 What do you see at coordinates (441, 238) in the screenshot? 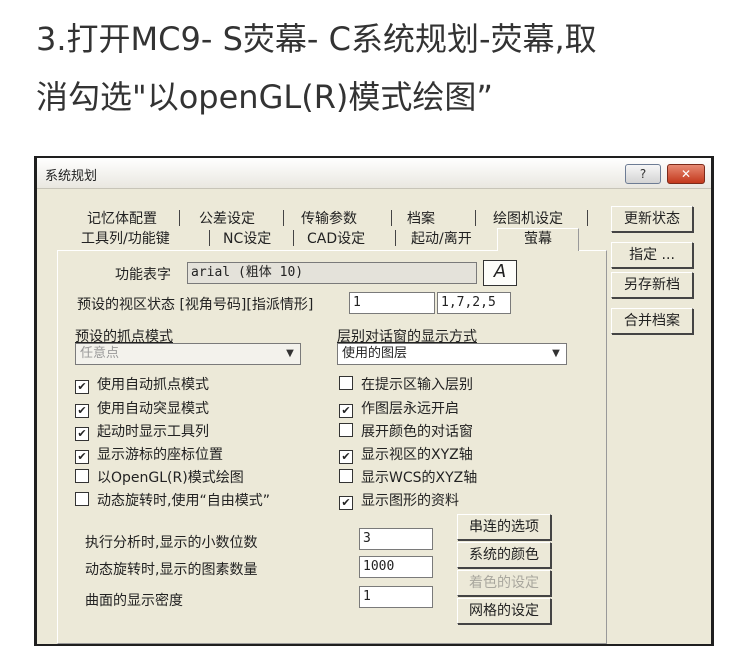
I see `tab-startup: 起动/离开` at bounding box center [441, 238].